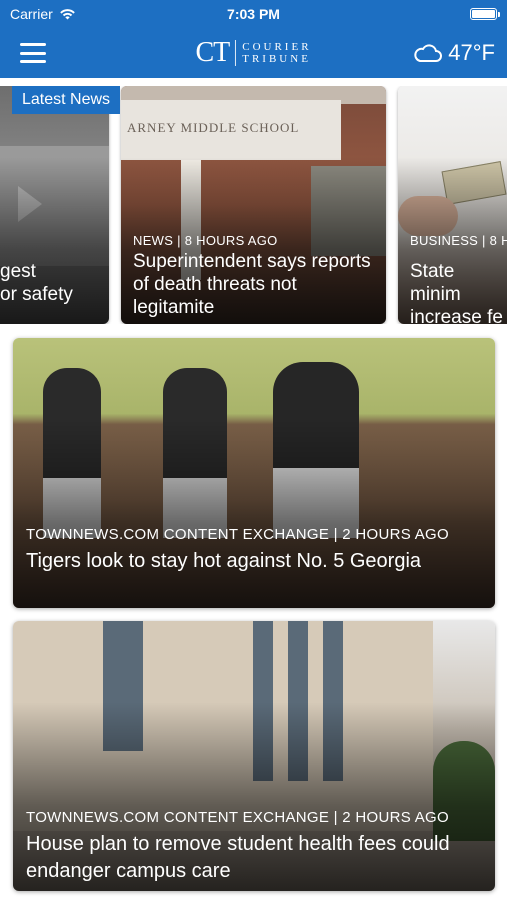  What do you see at coordinates (31, 14) in the screenshot?
I see `carrier-label: Carrier` at bounding box center [31, 14].